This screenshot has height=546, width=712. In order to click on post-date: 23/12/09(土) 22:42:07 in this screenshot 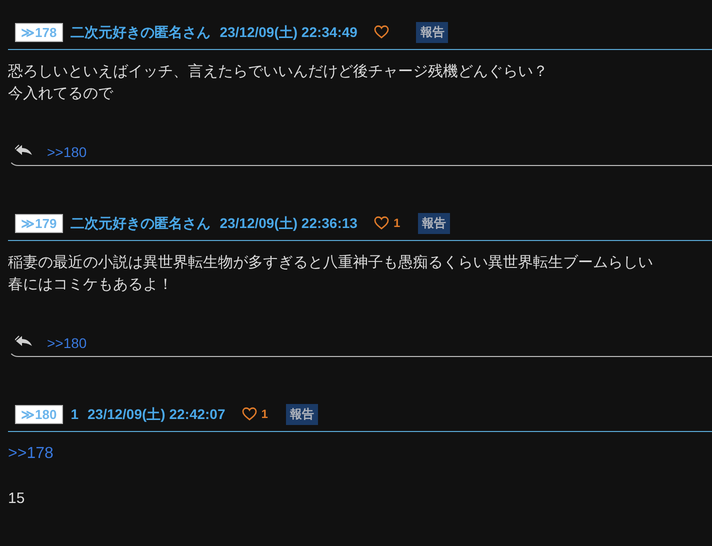, I will do `click(157, 414)`.